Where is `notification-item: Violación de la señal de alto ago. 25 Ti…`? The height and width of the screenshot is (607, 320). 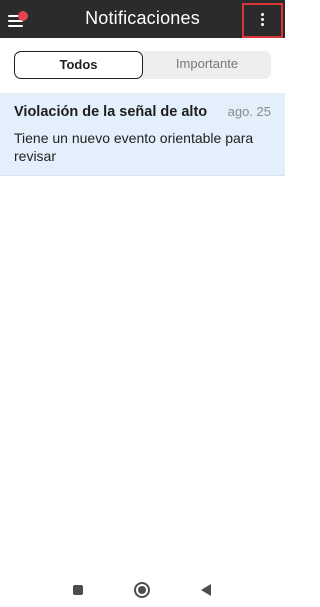
notification-item: Violación de la señal de alto ago. 25 Ti… is located at coordinates (142, 134).